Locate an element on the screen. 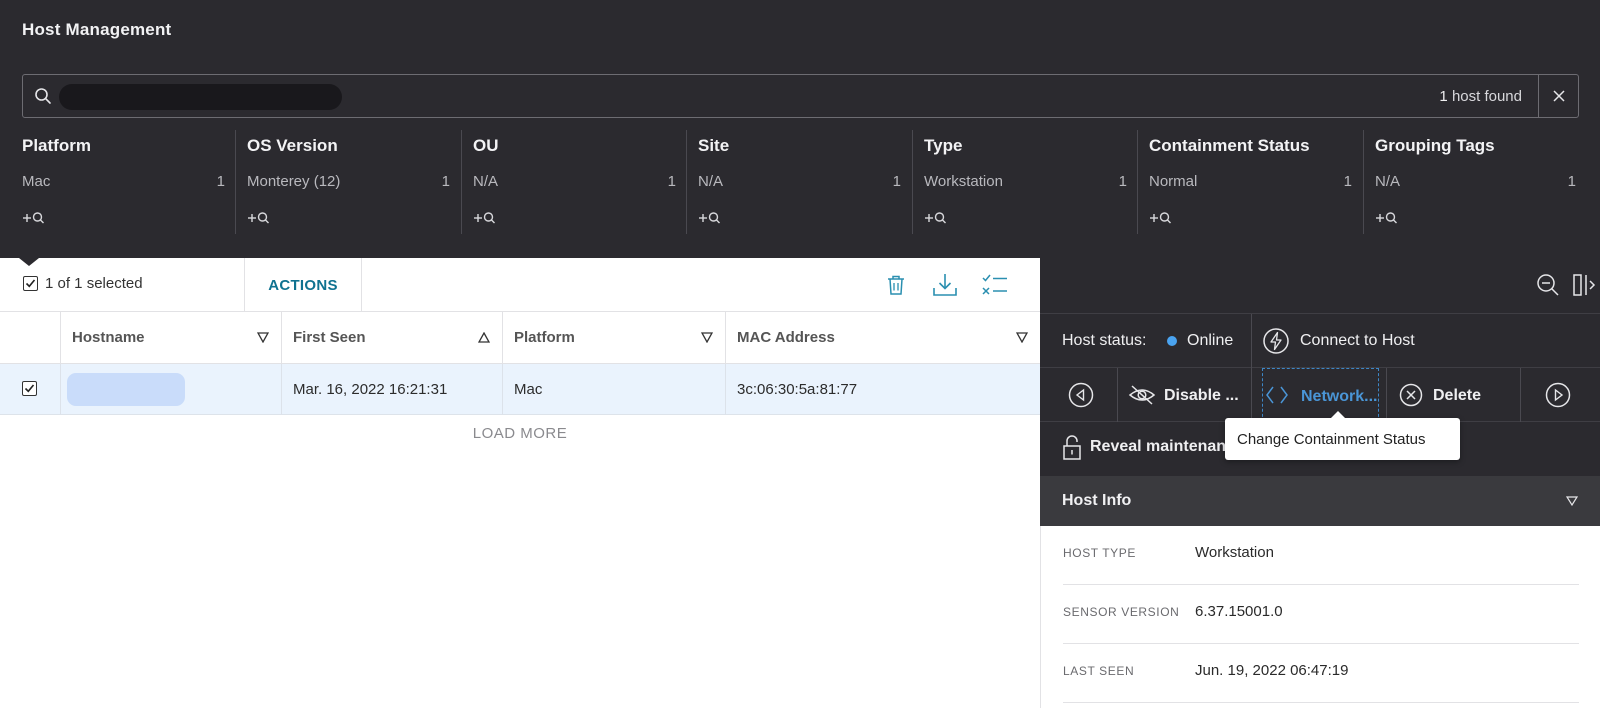  column-header-first-seen: First Seen is located at coordinates (391, 338).